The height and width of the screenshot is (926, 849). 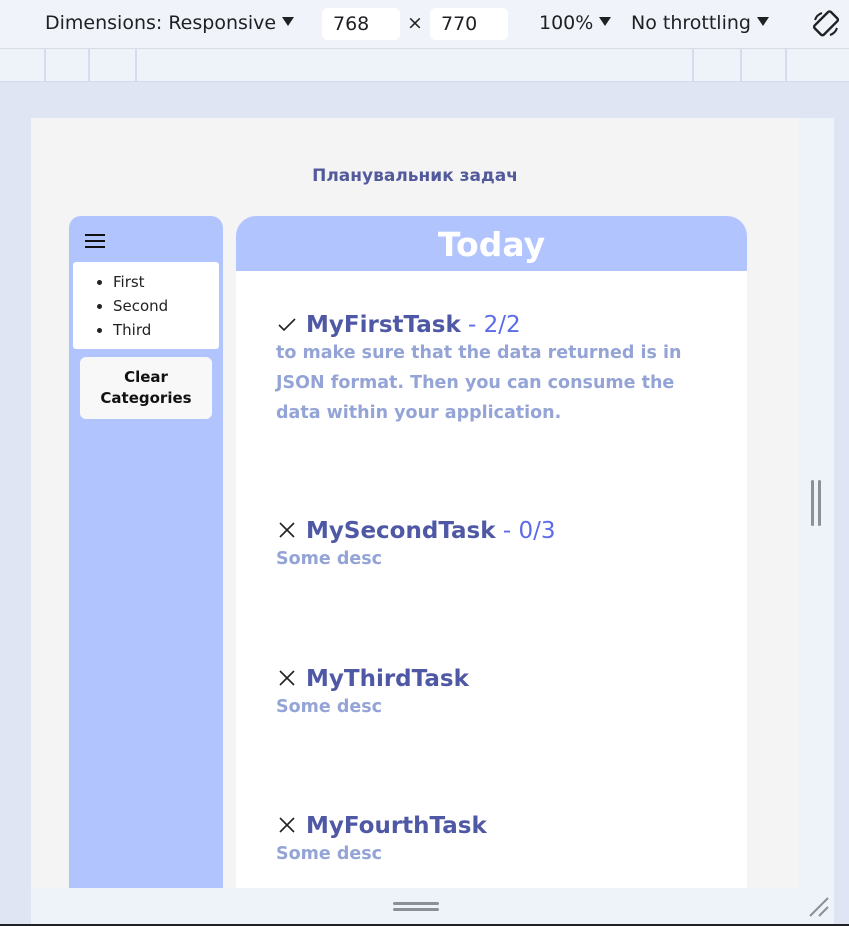 What do you see at coordinates (826, 24) in the screenshot?
I see `rotate-icon` at bounding box center [826, 24].